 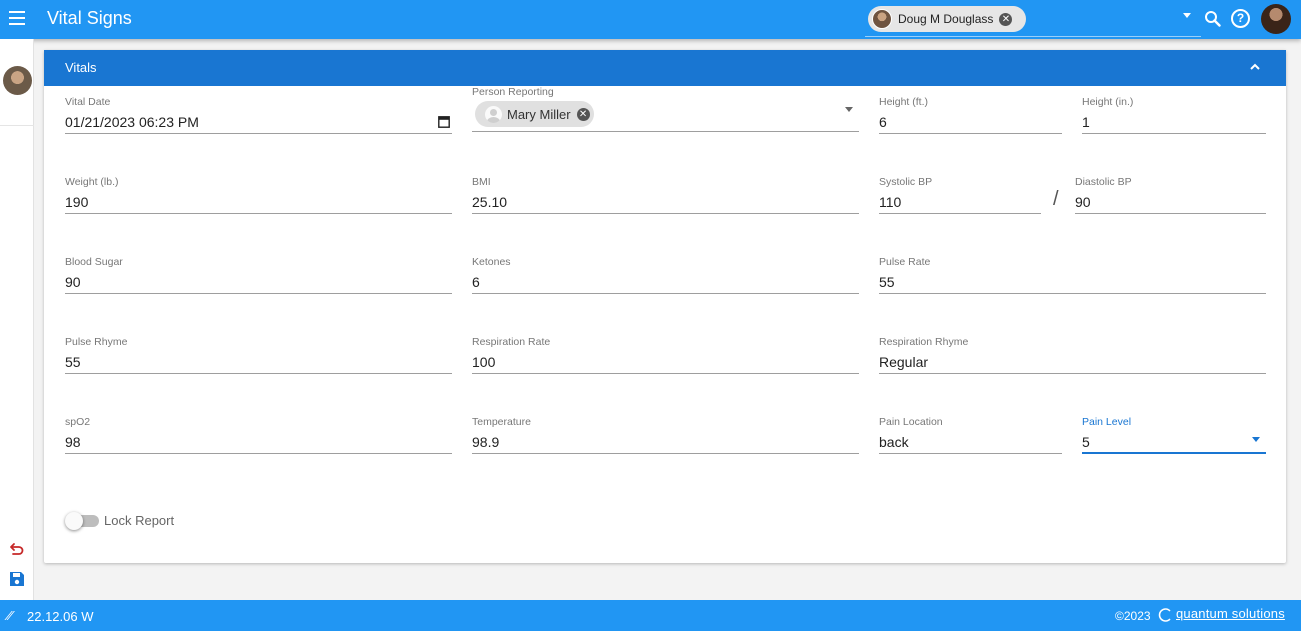 What do you see at coordinates (88, 102) in the screenshot?
I see `field-label: Vital Date` at bounding box center [88, 102].